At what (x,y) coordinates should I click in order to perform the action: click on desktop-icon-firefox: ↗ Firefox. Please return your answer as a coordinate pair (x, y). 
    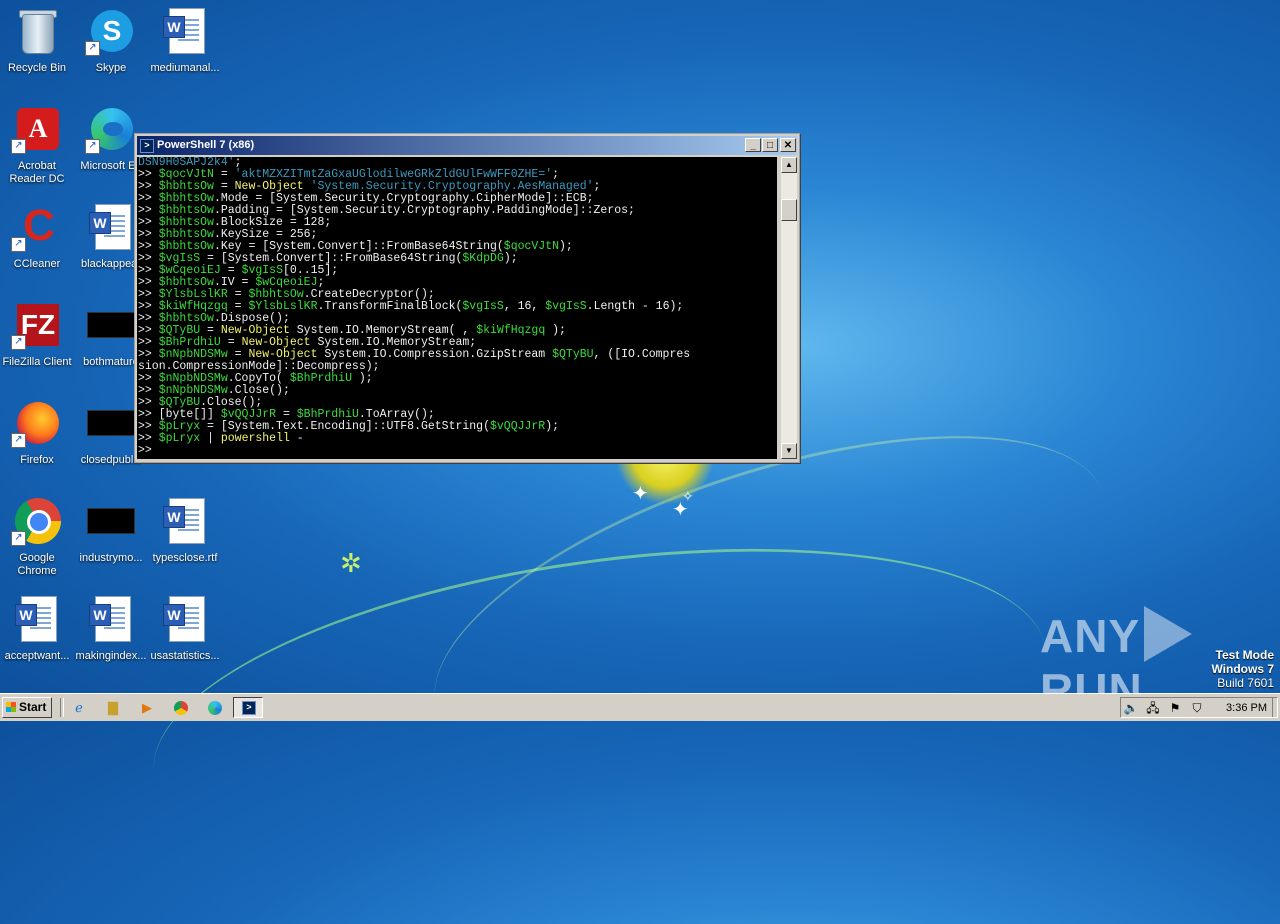
    Looking at the image, I should click on (37, 433).